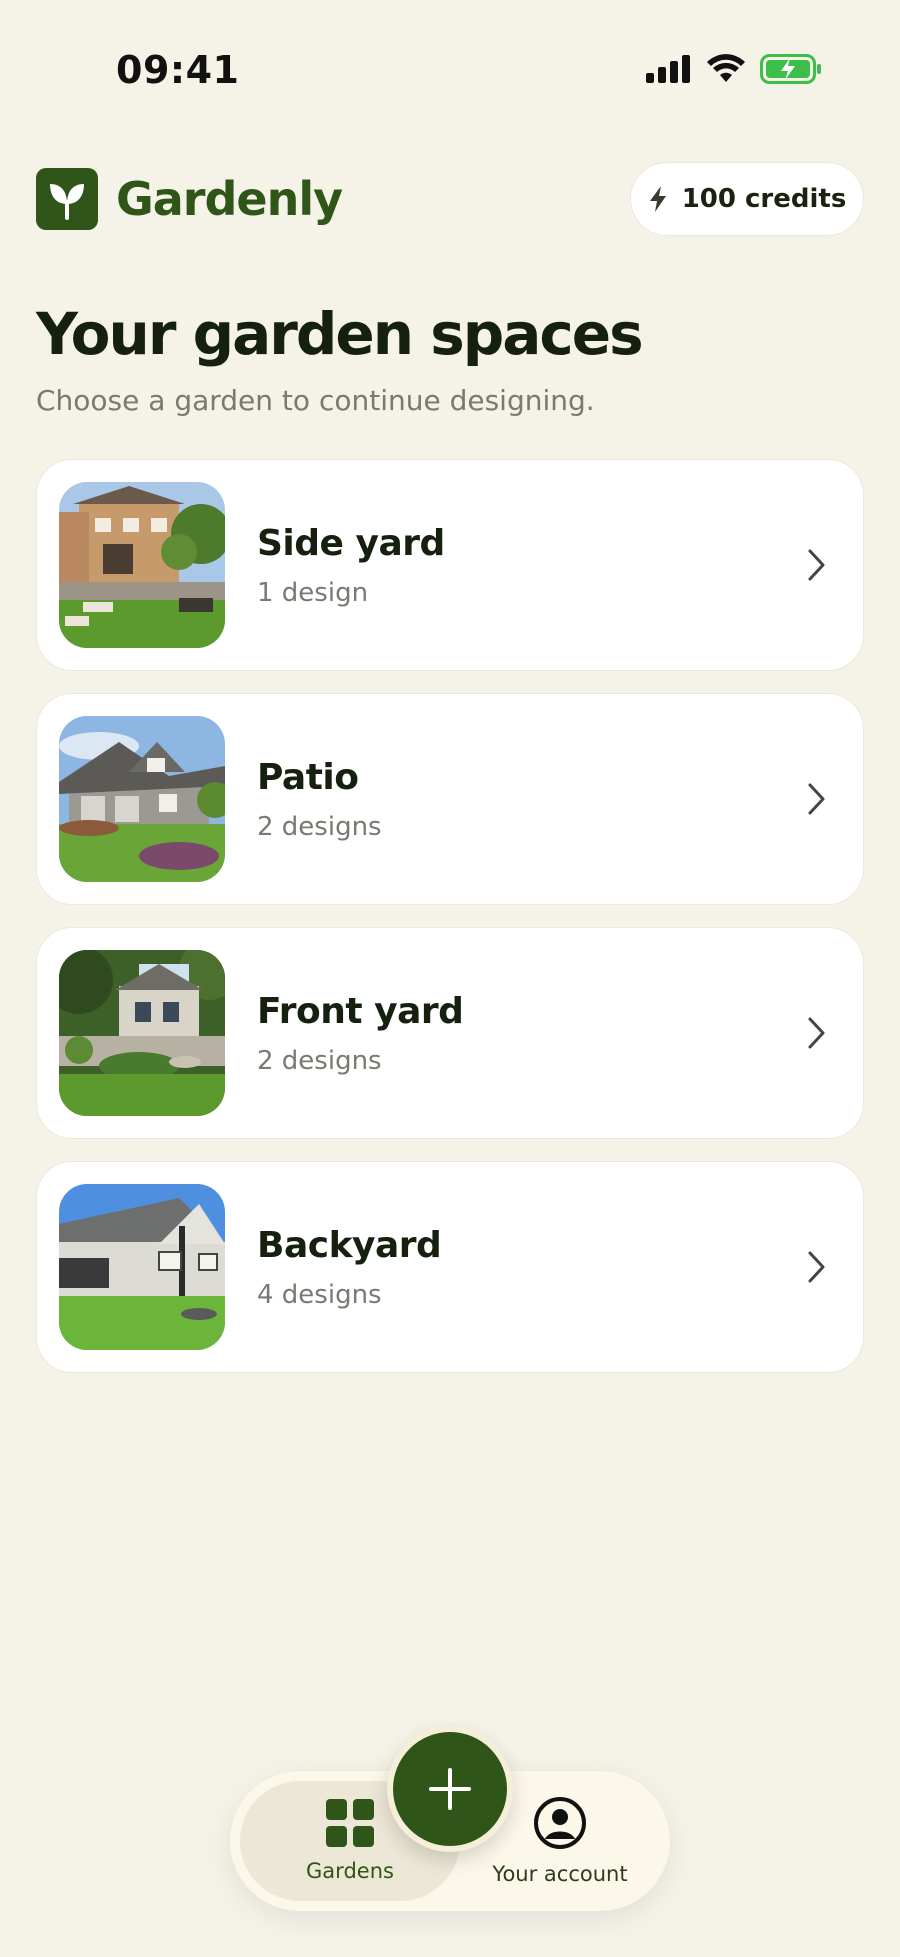  What do you see at coordinates (351, 543) in the screenshot?
I see `garden-name: Side yard` at bounding box center [351, 543].